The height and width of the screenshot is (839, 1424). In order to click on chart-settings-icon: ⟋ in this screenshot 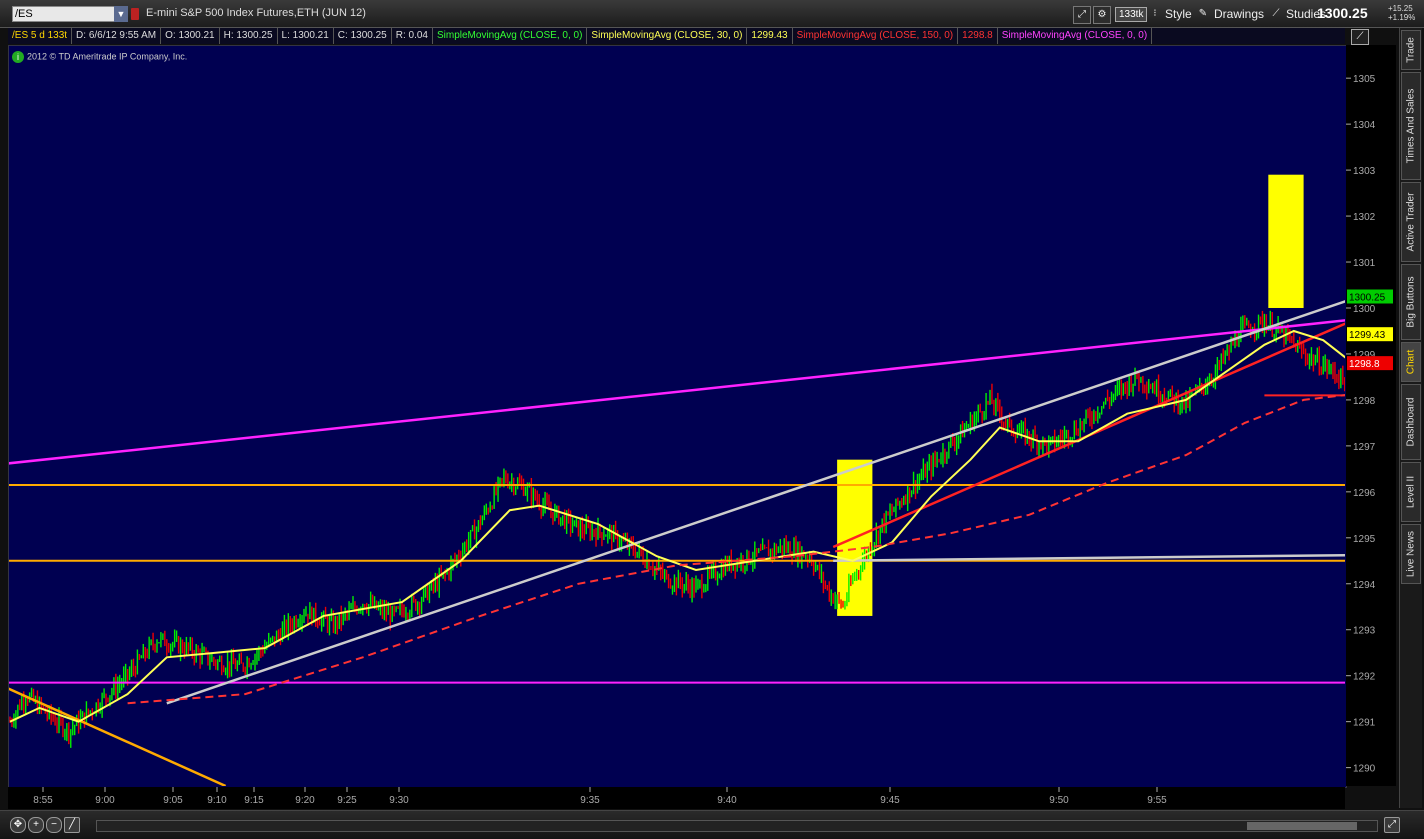, I will do `click(1360, 37)`.